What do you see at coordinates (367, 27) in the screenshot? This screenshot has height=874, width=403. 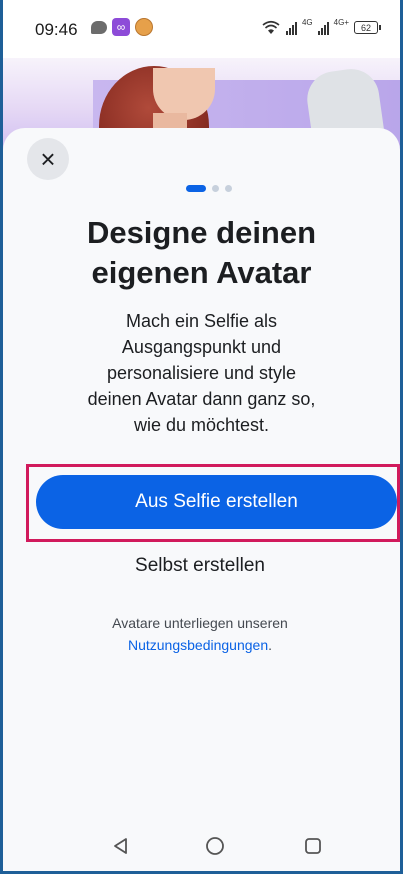 I see `battery-icon: 62` at bounding box center [367, 27].